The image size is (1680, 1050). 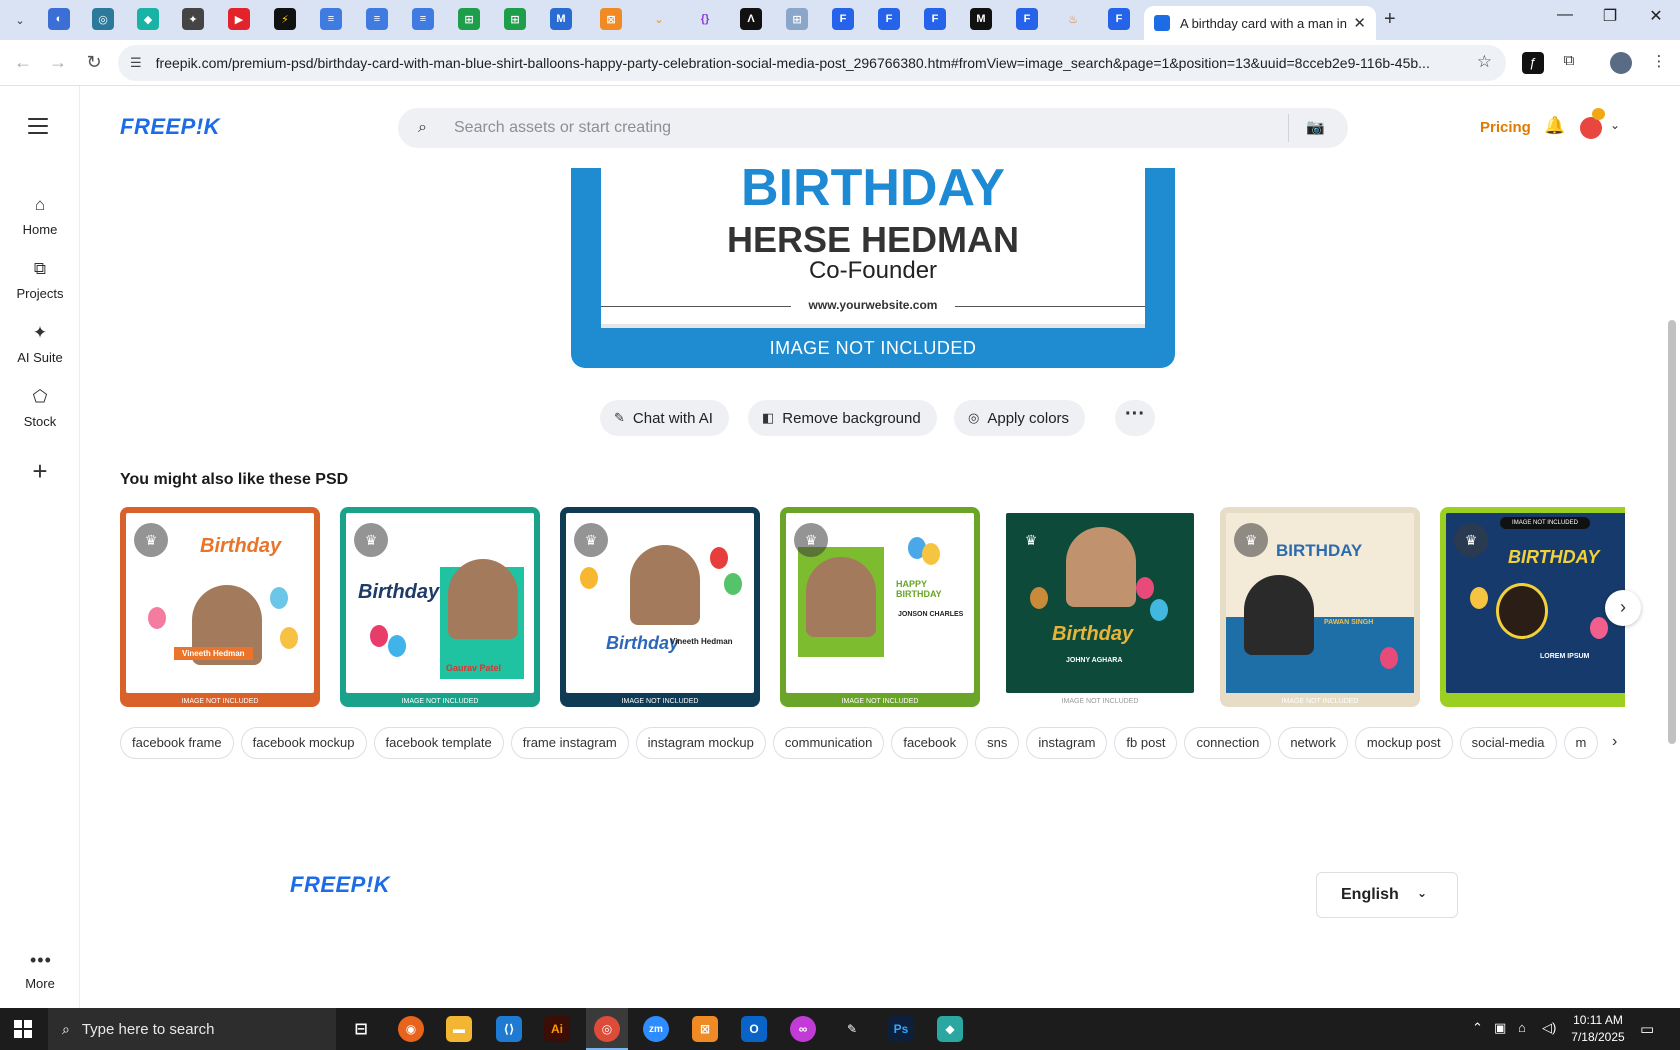 I want to click on remove-background-button: ◧ Remove background, so click(x=842, y=418).